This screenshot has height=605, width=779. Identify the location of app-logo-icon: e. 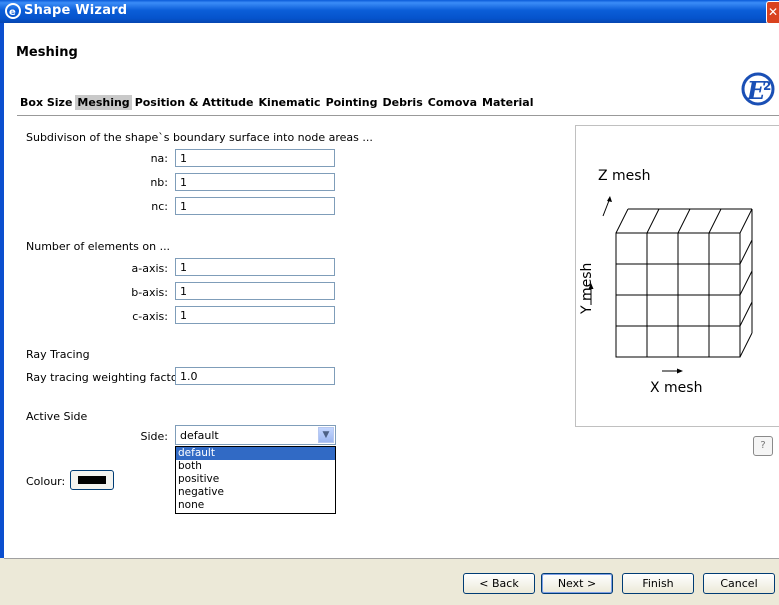
(13, 11).